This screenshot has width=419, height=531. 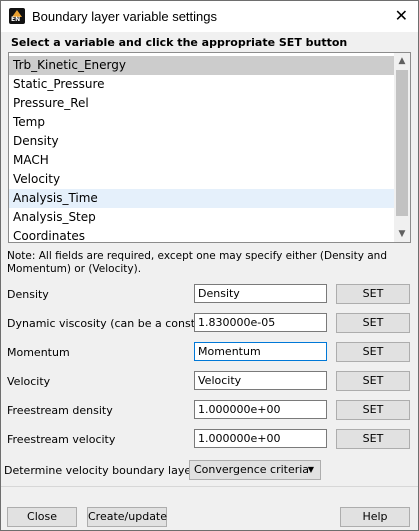 I want to click on velocity-label: Velocity, so click(x=29, y=381).